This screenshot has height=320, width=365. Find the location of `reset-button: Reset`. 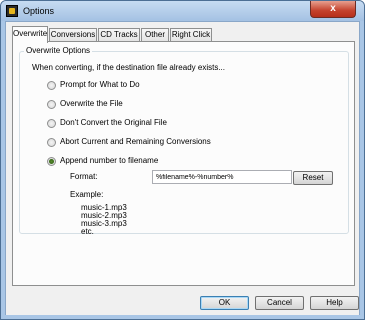

reset-button: Reset is located at coordinates (313, 178).